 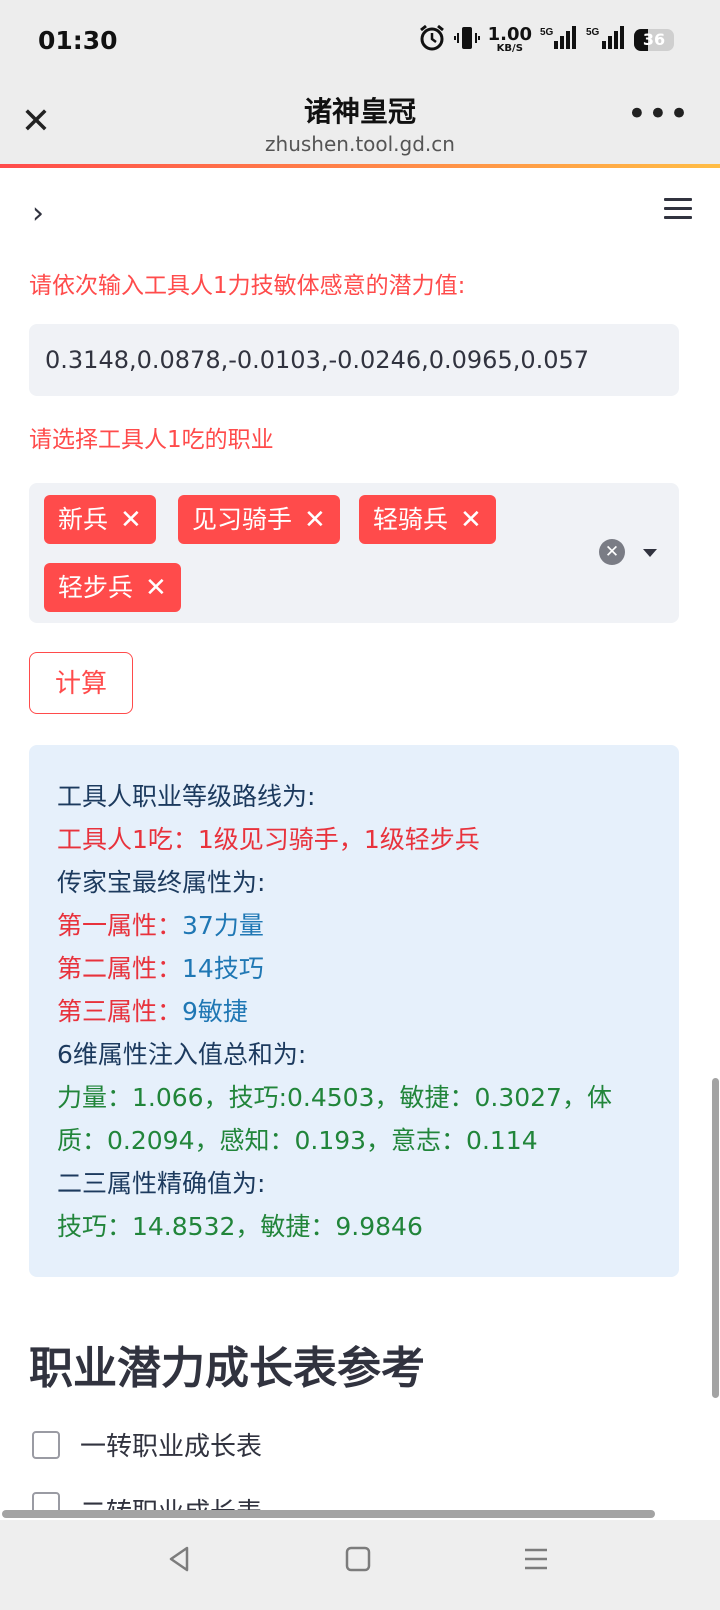 What do you see at coordinates (268, 839) in the screenshot?
I see `route-text: 工具人1吃：1级见习骑手，1级轻步兵` at bounding box center [268, 839].